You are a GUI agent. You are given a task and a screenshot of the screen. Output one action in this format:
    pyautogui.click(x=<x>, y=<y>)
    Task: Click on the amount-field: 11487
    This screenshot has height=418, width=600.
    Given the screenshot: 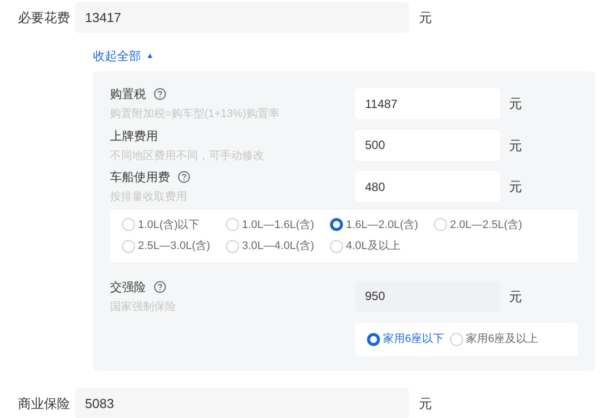 What is the action you would take?
    pyautogui.click(x=427, y=104)
    